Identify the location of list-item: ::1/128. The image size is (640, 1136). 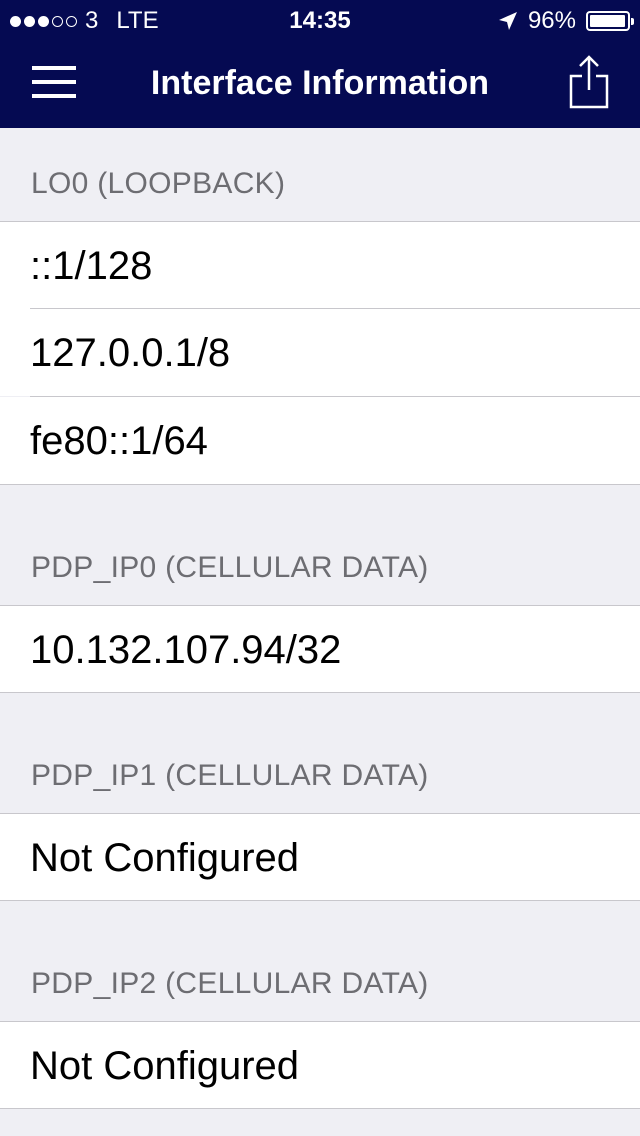
(320, 265).